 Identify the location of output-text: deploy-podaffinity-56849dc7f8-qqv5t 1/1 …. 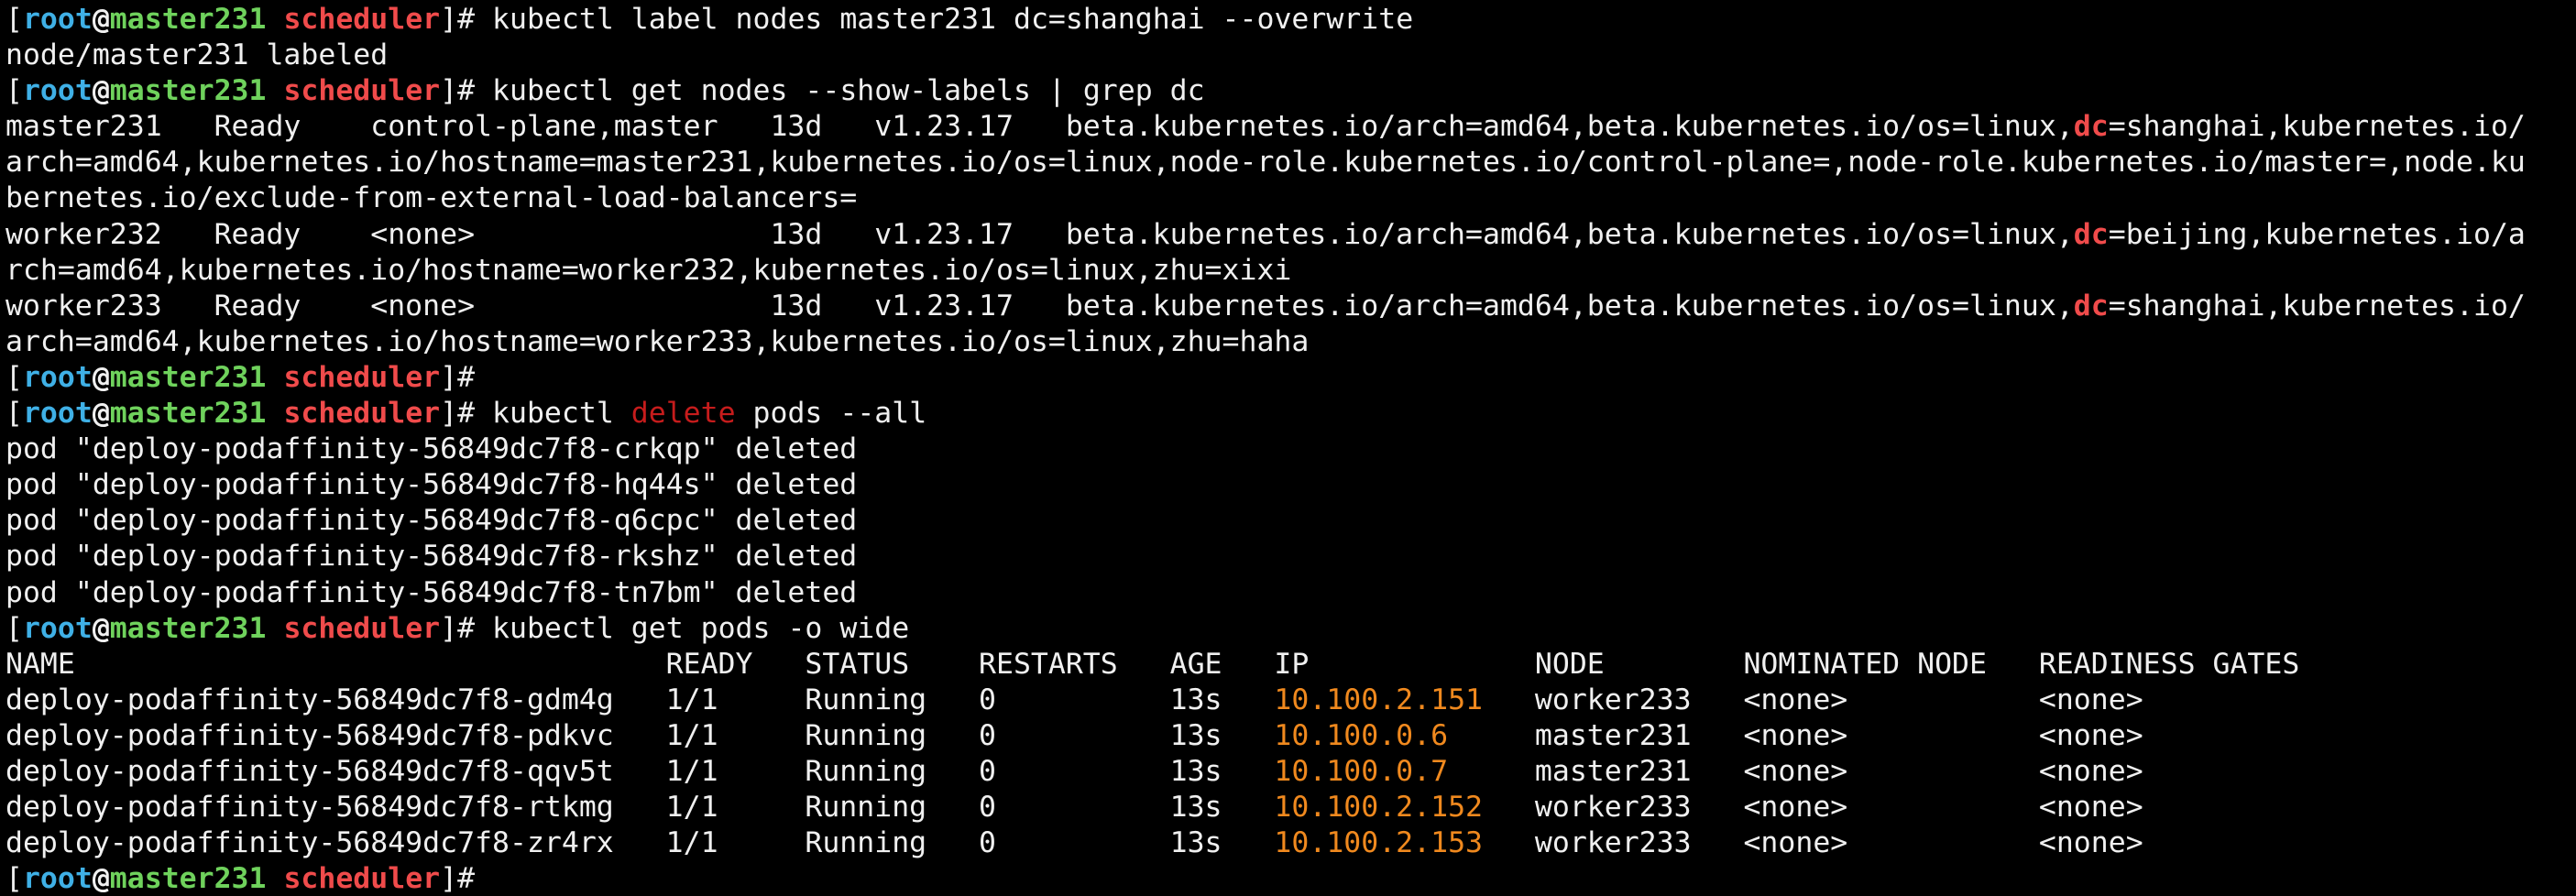
(640, 771).